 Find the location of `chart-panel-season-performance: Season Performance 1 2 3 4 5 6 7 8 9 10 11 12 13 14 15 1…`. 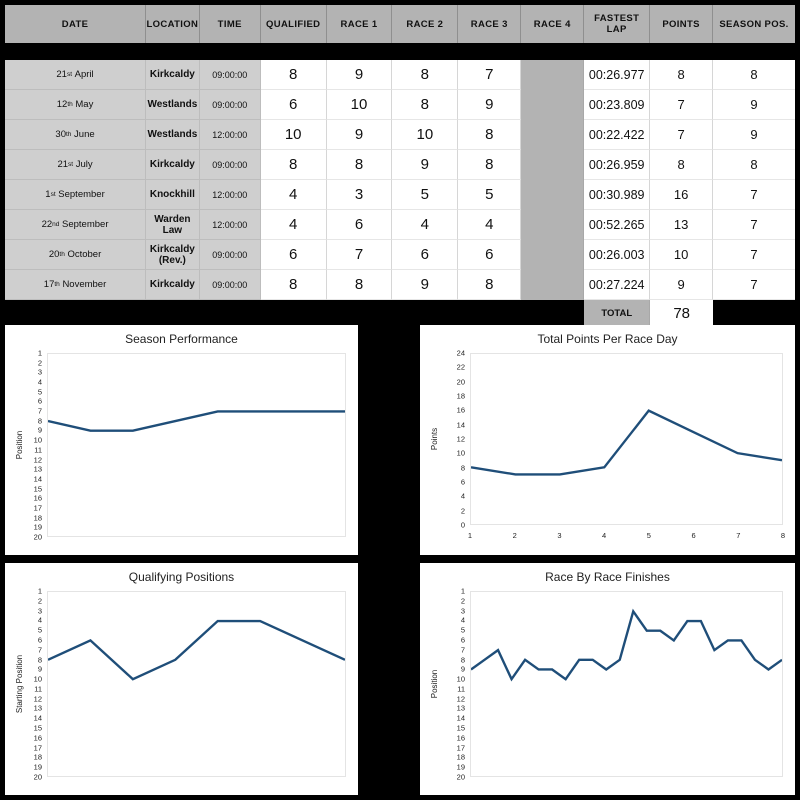

chart-panel-season-performance: Season Performance 1 2 3 4 5 6 7 8 9 10 11 12 13 14 15 1… is located at coordinates (181, 440).